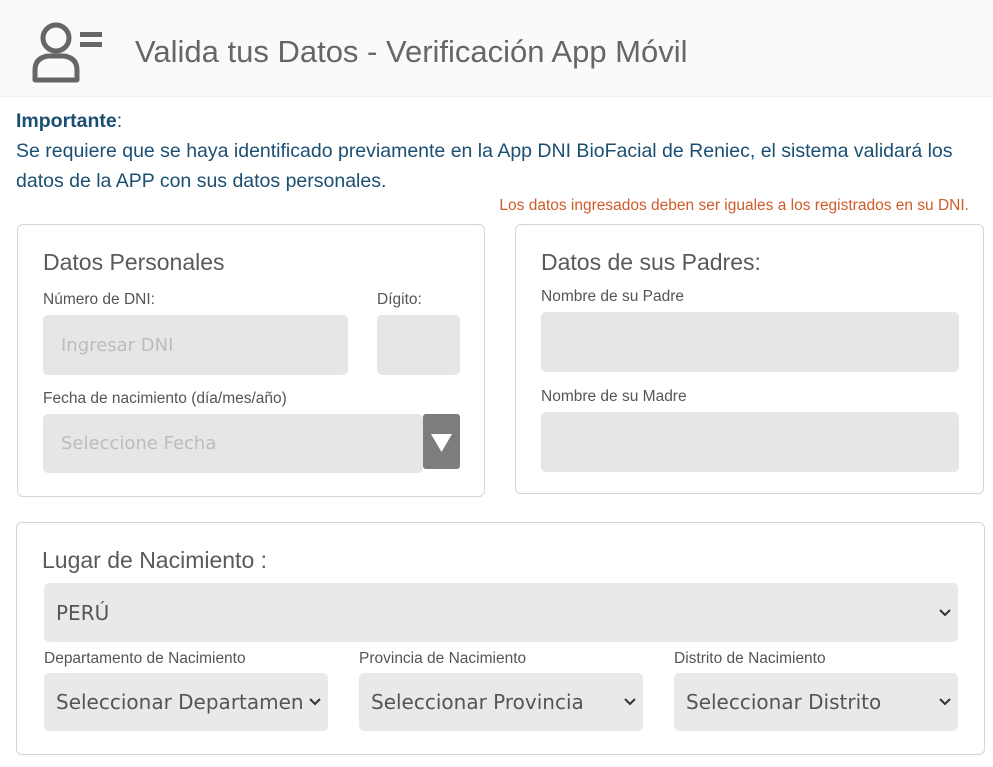 This screenshot has width=993, height=767. I want to click on date-picker-button, so click(441, 441).